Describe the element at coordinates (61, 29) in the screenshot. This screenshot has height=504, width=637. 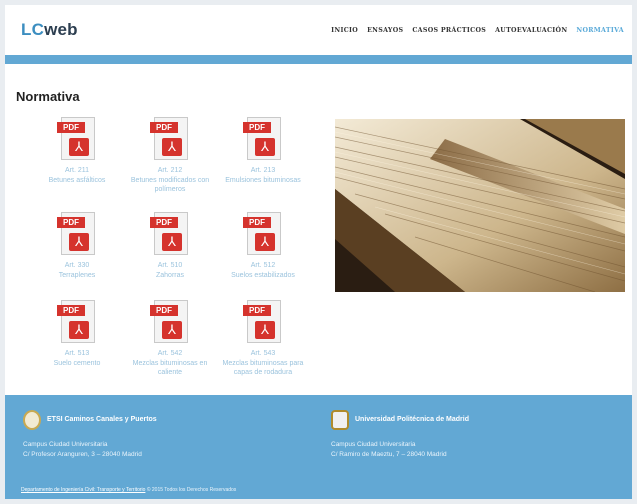
I see `logo-web: web` at that location.